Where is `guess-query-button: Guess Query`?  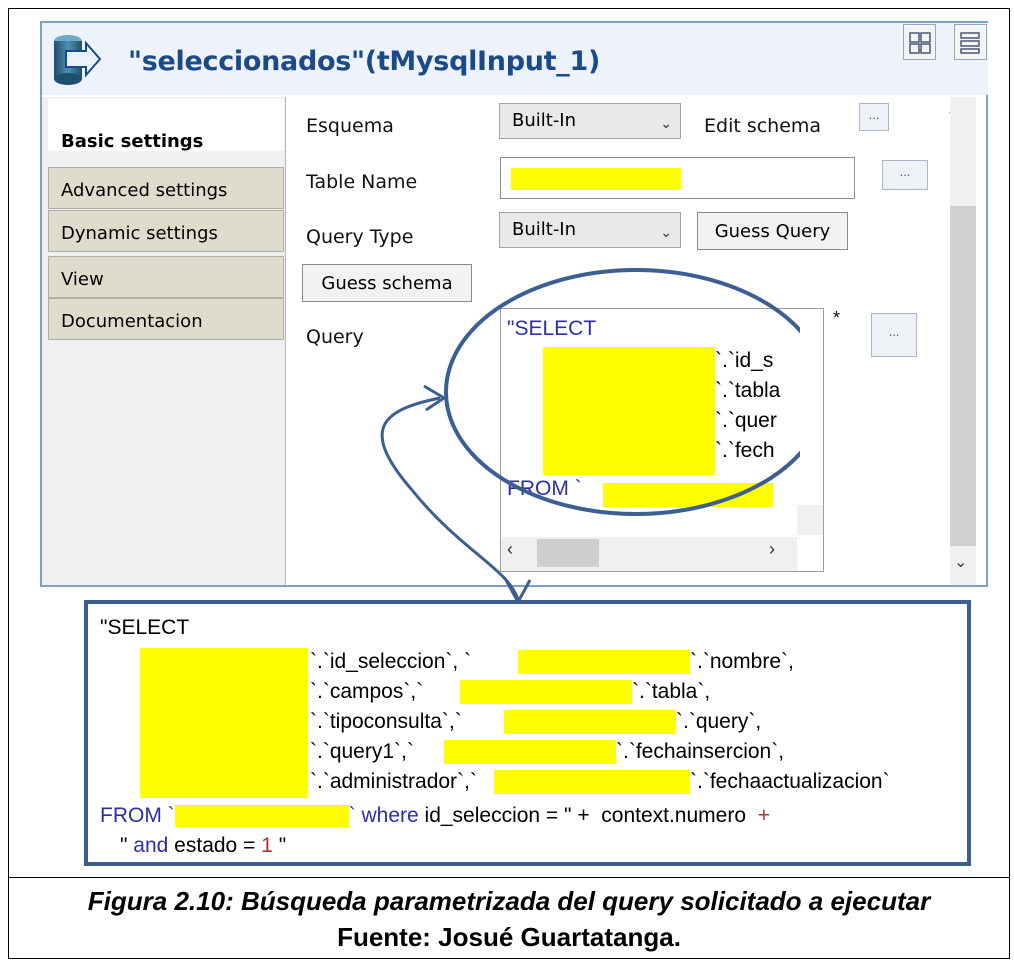 guess-query-button: Guess Query is located at coordinates (772, 231).